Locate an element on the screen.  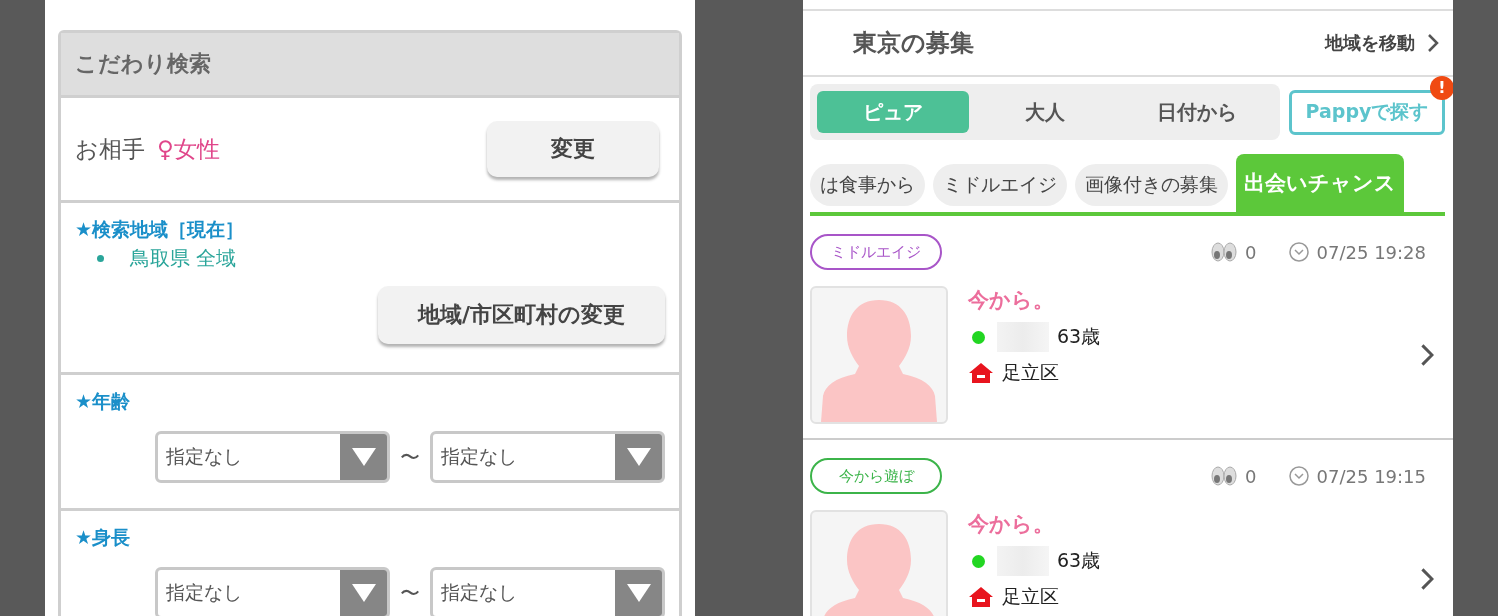
post-time: 07/25 19:15 is located at coordinates (1371, 476).